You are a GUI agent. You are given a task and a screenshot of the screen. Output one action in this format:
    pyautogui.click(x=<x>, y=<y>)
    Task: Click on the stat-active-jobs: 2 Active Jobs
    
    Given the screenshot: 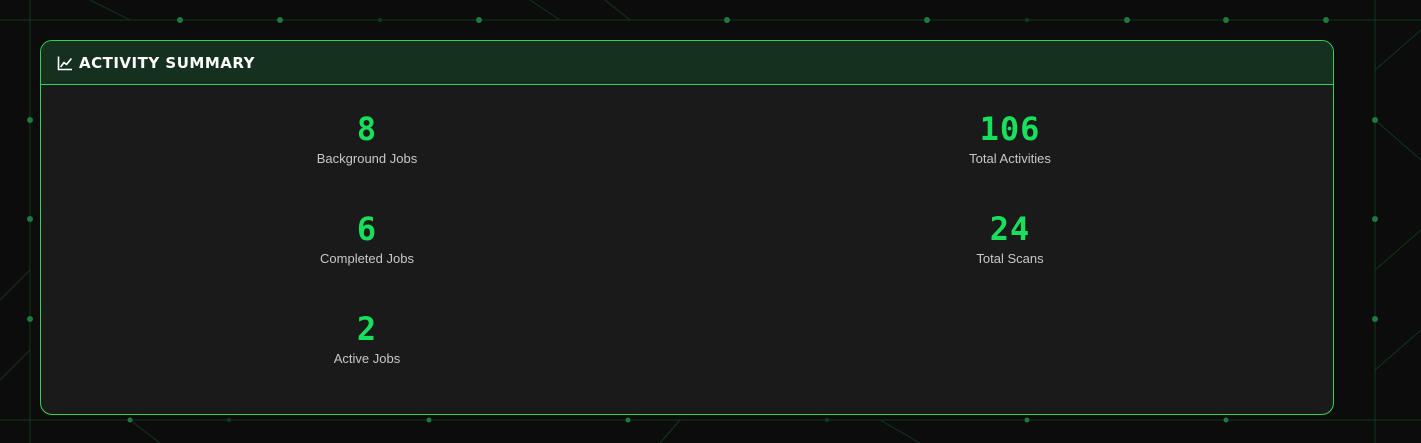 What is the action you would take?
    pyautogui.click(x=367, y=339)
    